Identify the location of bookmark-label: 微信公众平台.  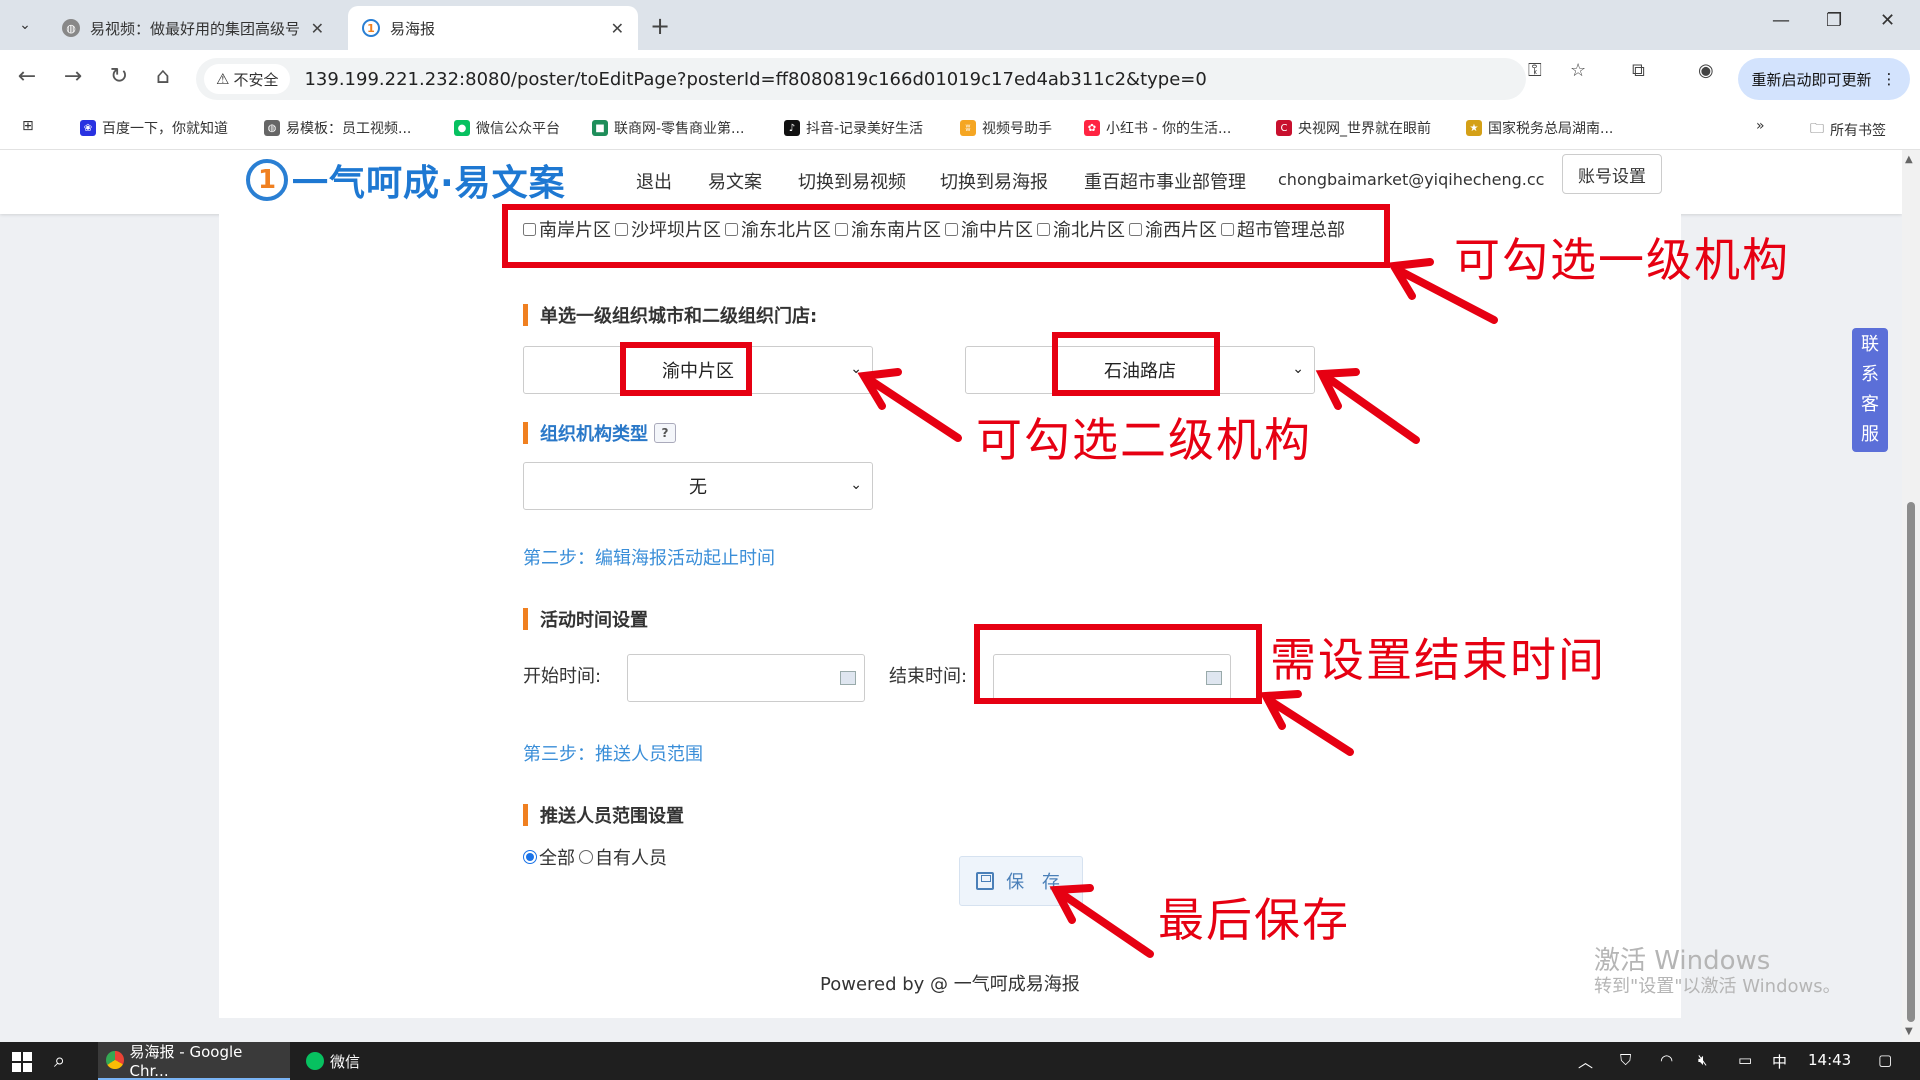
(518, 129).